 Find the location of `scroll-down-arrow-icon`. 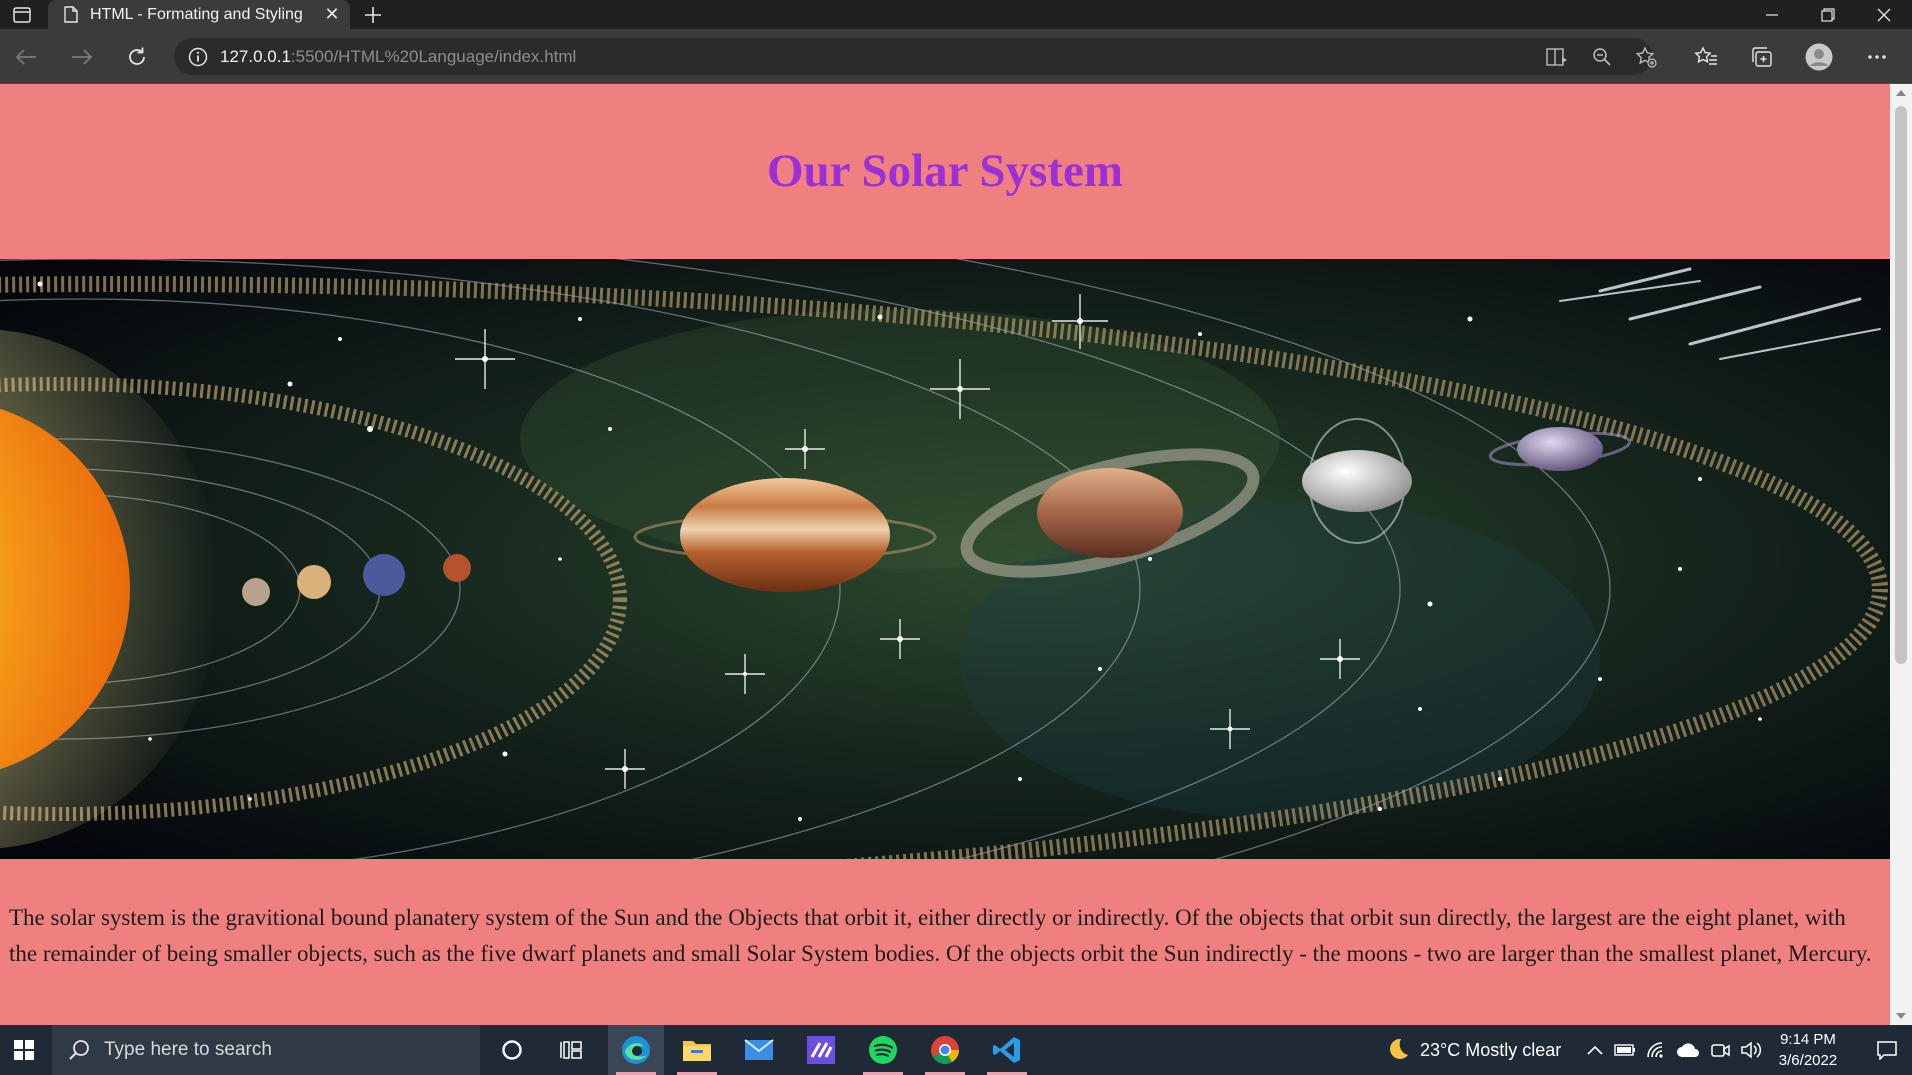

scroll-down-arrow-icon is located at coordinates (1901, 1016).